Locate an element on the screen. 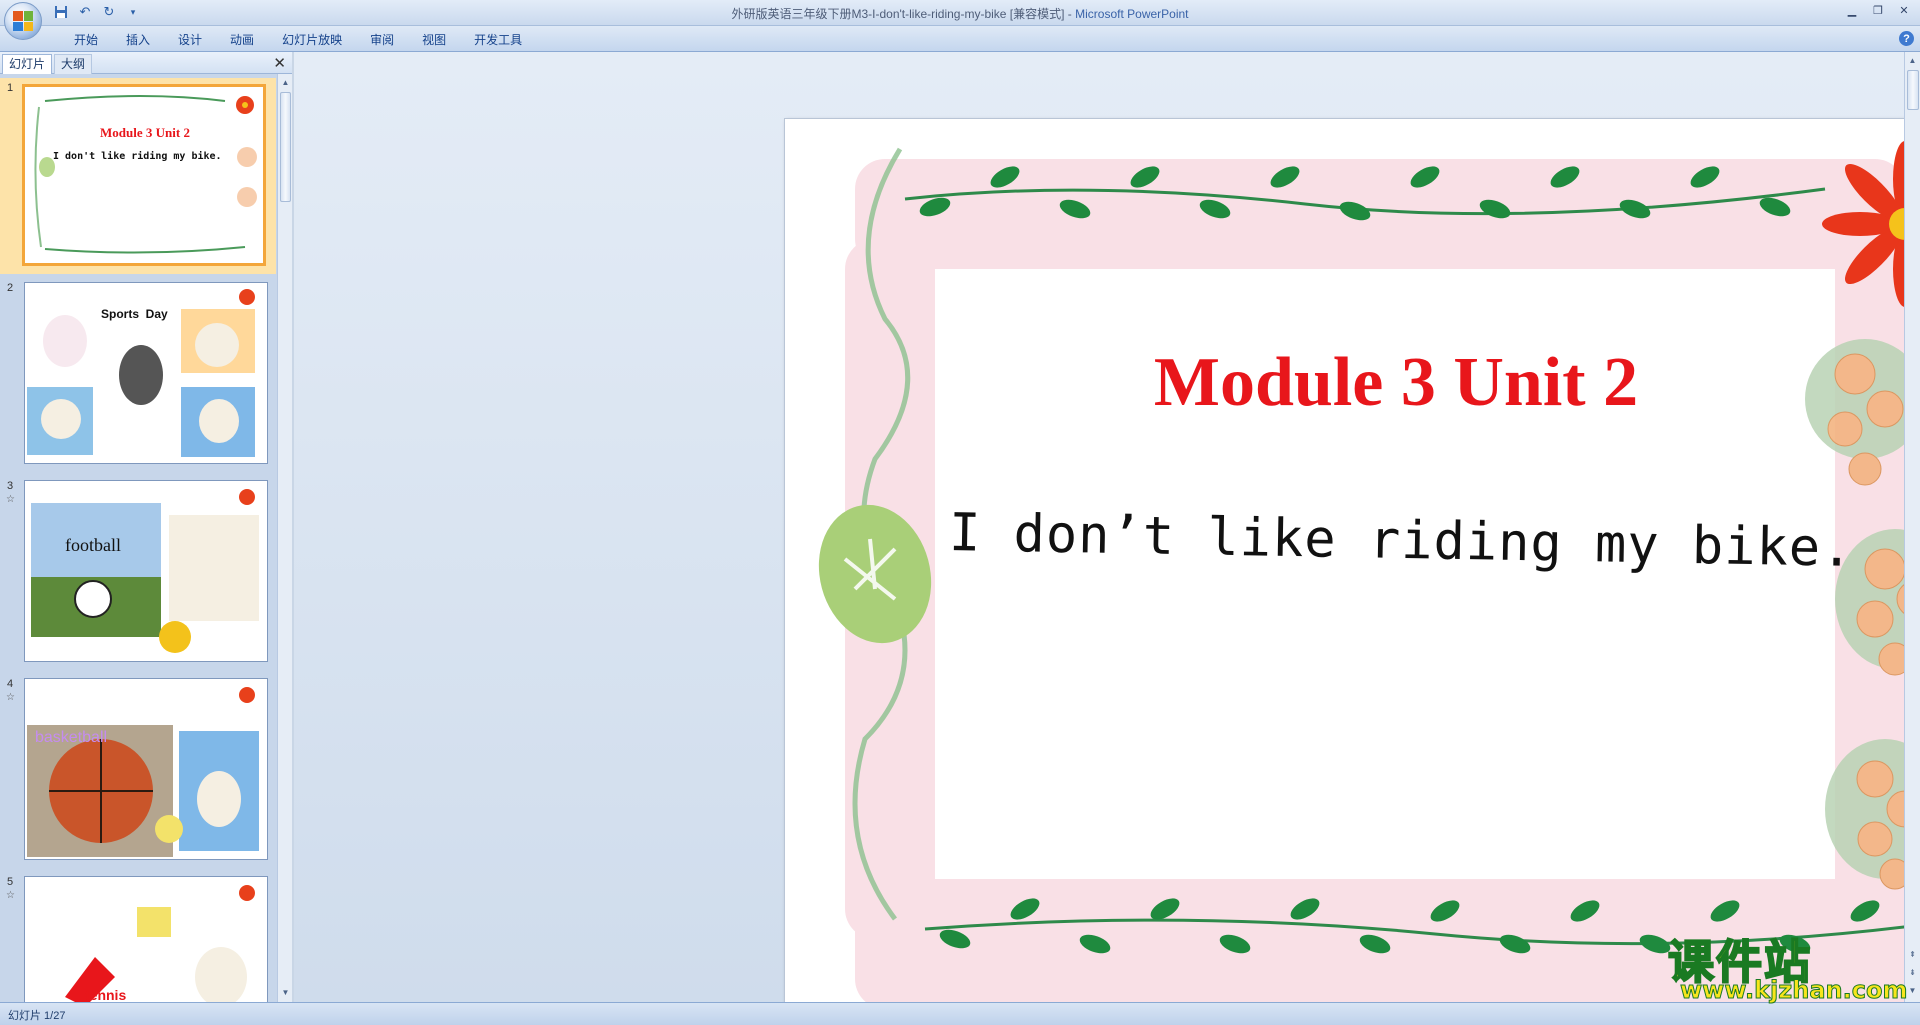 The width and height of the screenshot is (1920, 1025). slide-title: Module 3 Unit 2 is located at coordinates (1352, 383).